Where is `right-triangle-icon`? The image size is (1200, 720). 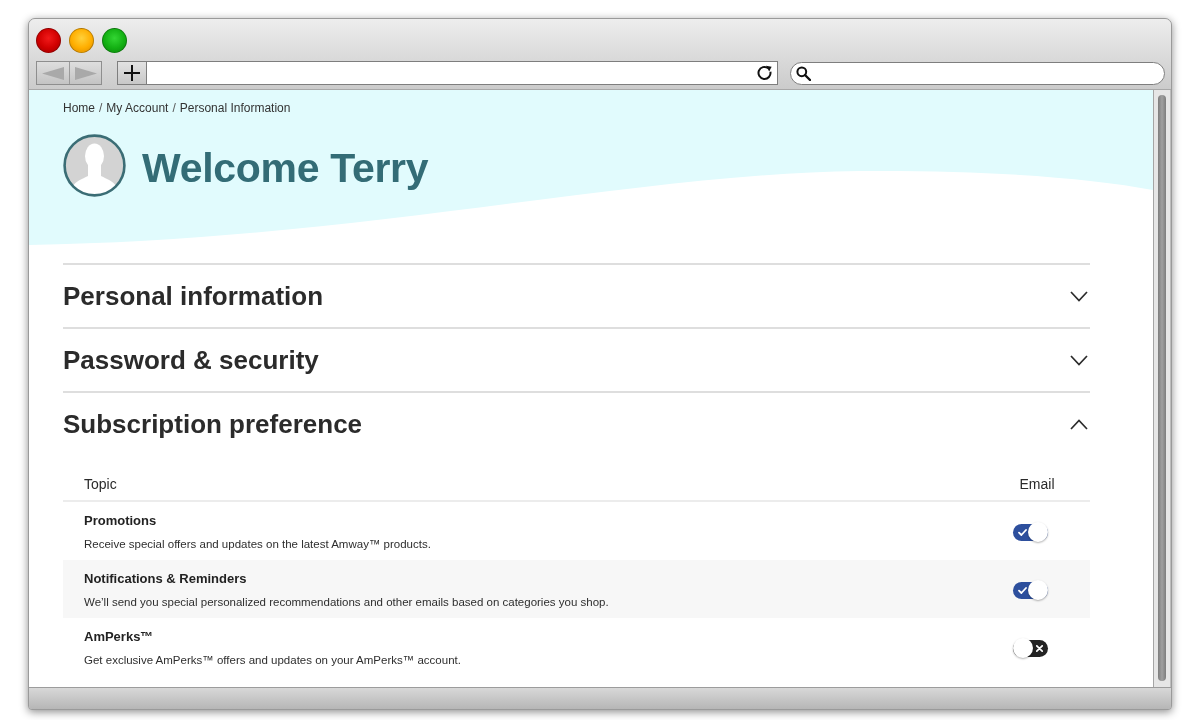
right-triangle-icon is located at coordinates (85, 73).